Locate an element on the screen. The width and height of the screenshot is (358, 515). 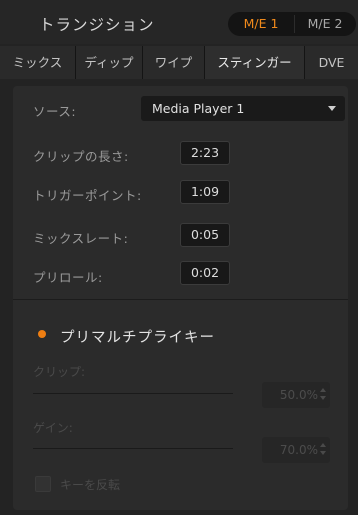
palette-title: トランジション is located at coordinates (97, 25).